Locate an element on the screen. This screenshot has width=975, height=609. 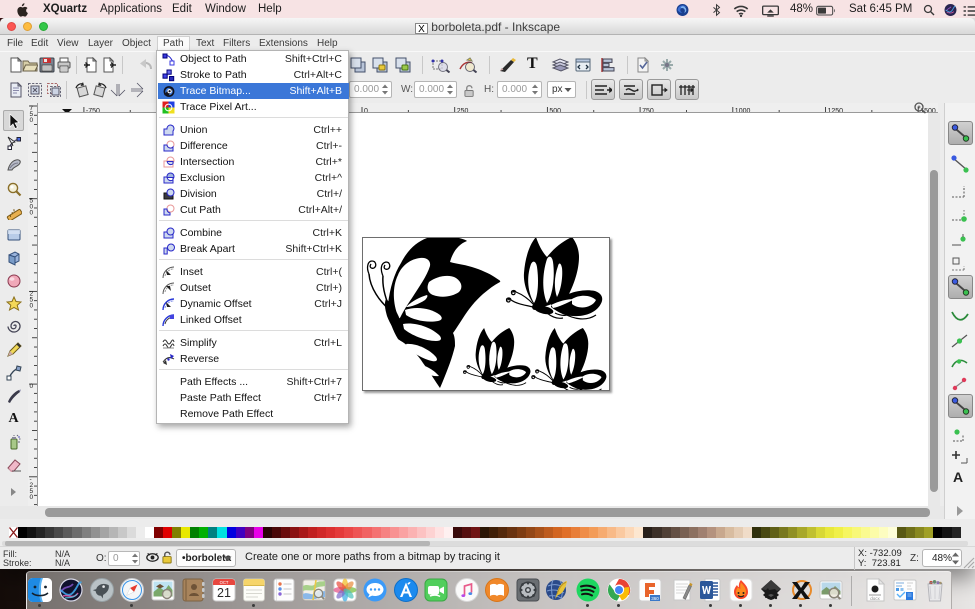
svg-text: OCT is located at coordinates (223, 582).